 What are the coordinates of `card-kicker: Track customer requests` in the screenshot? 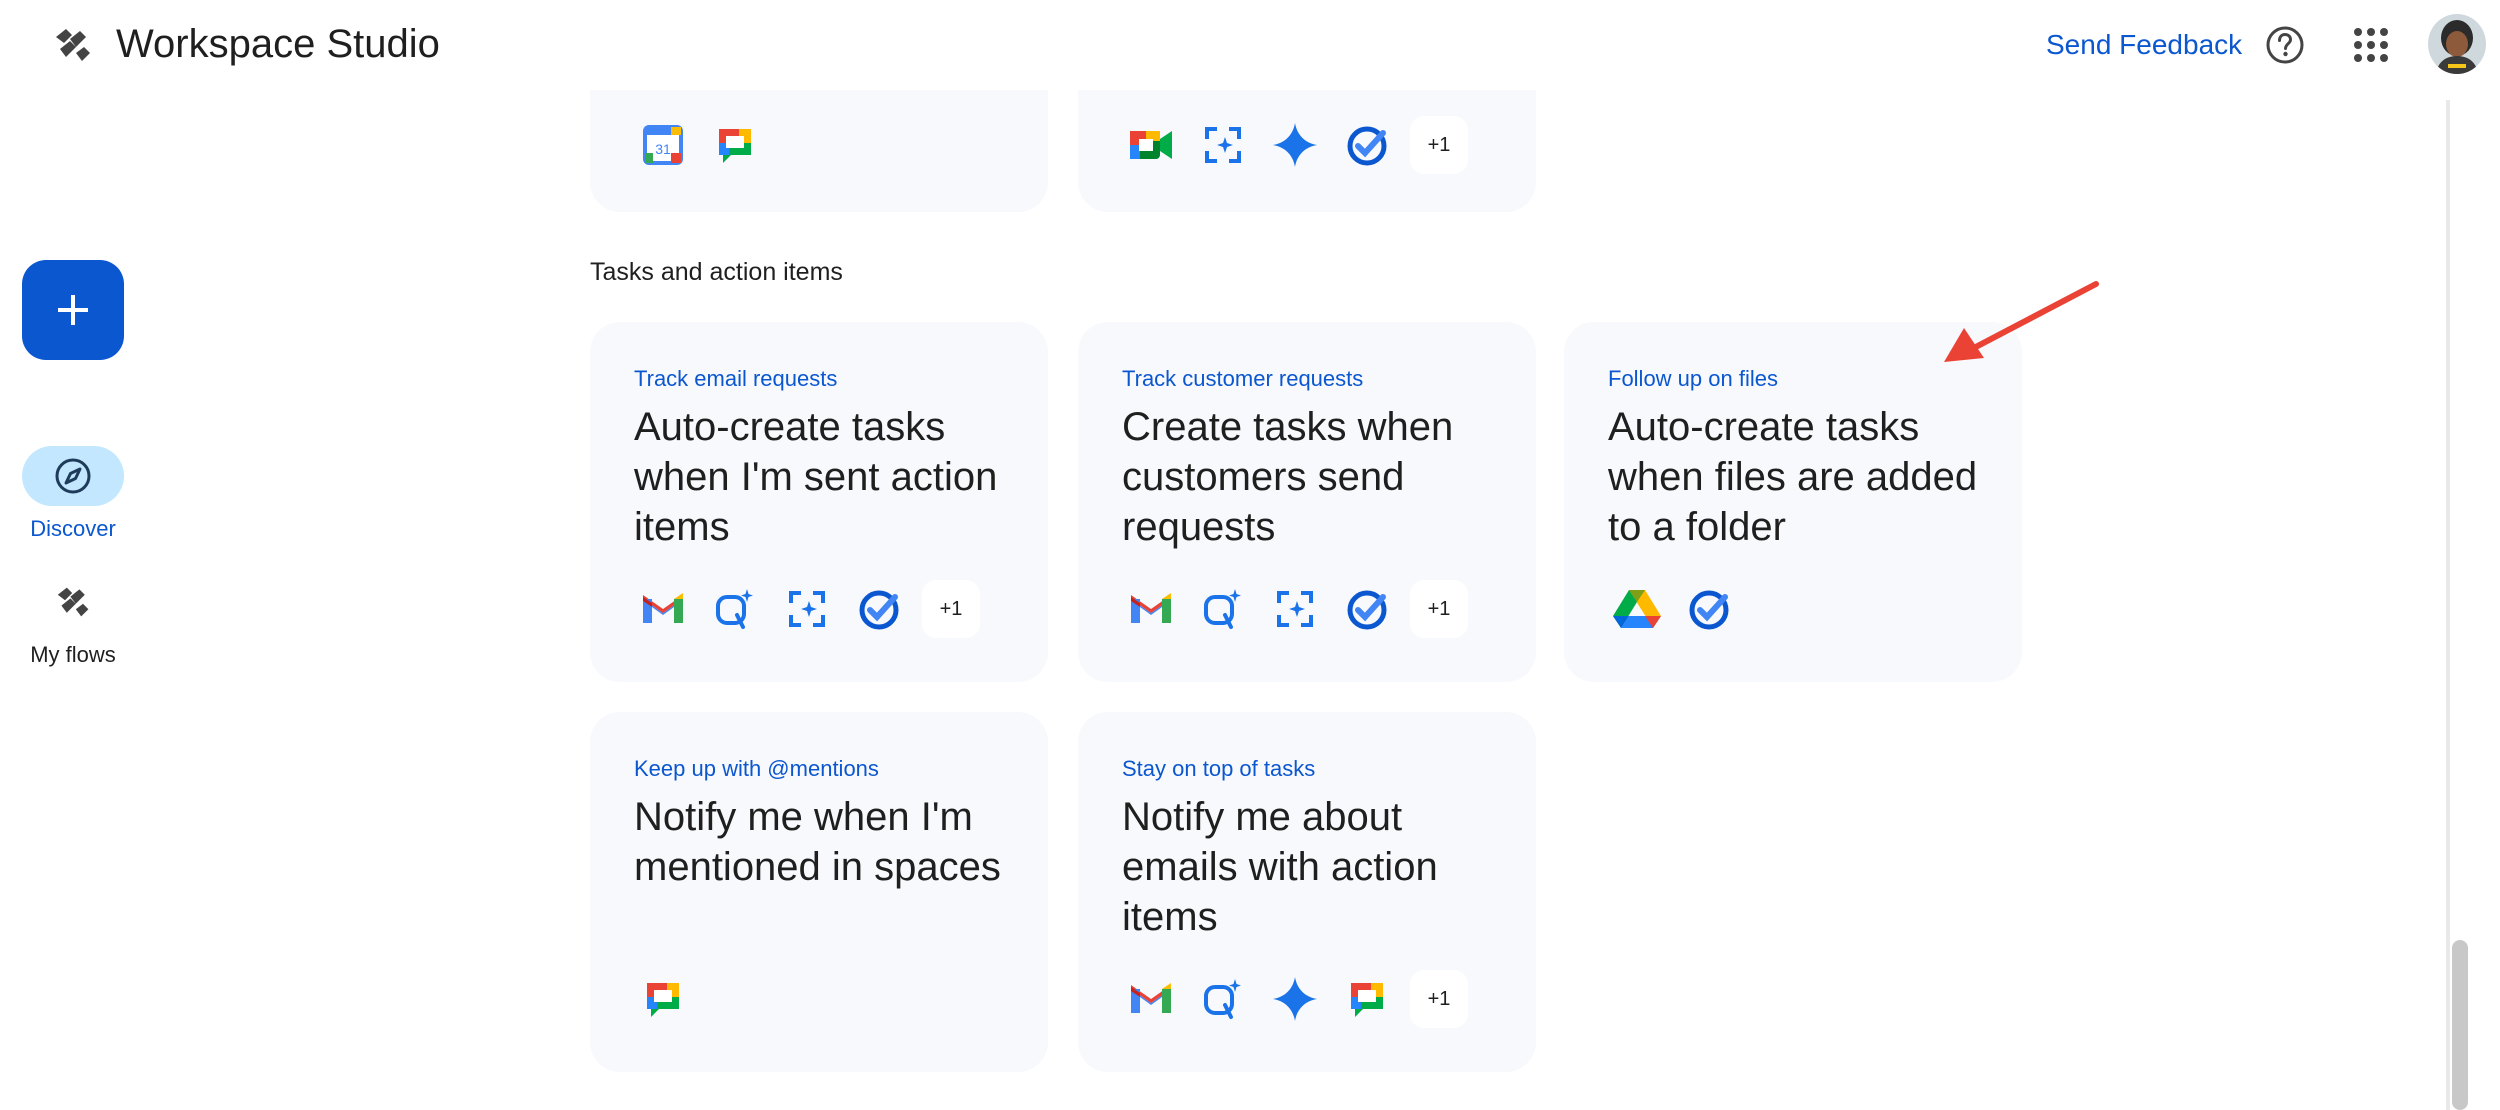 It's located at (1243, 378).